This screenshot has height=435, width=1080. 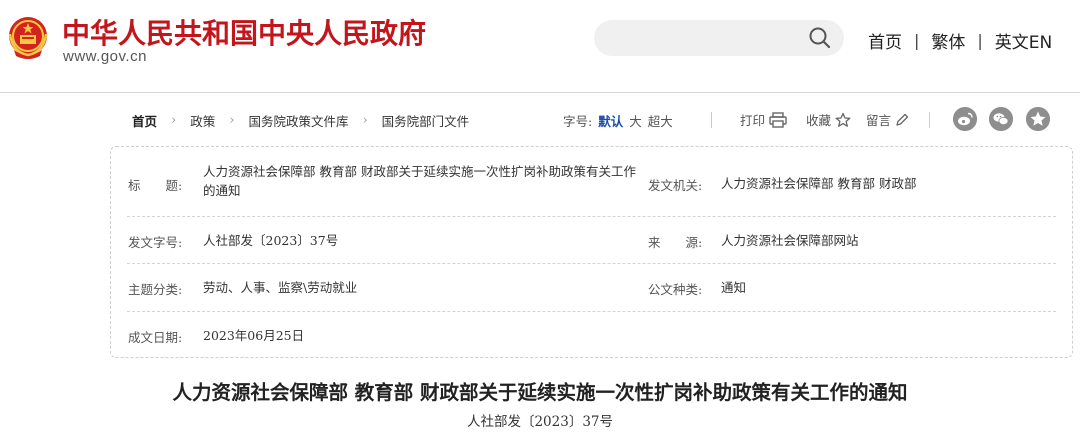 I want to click on document-number: 人社部发〔2023〕37号, so click(x=540, y=422).